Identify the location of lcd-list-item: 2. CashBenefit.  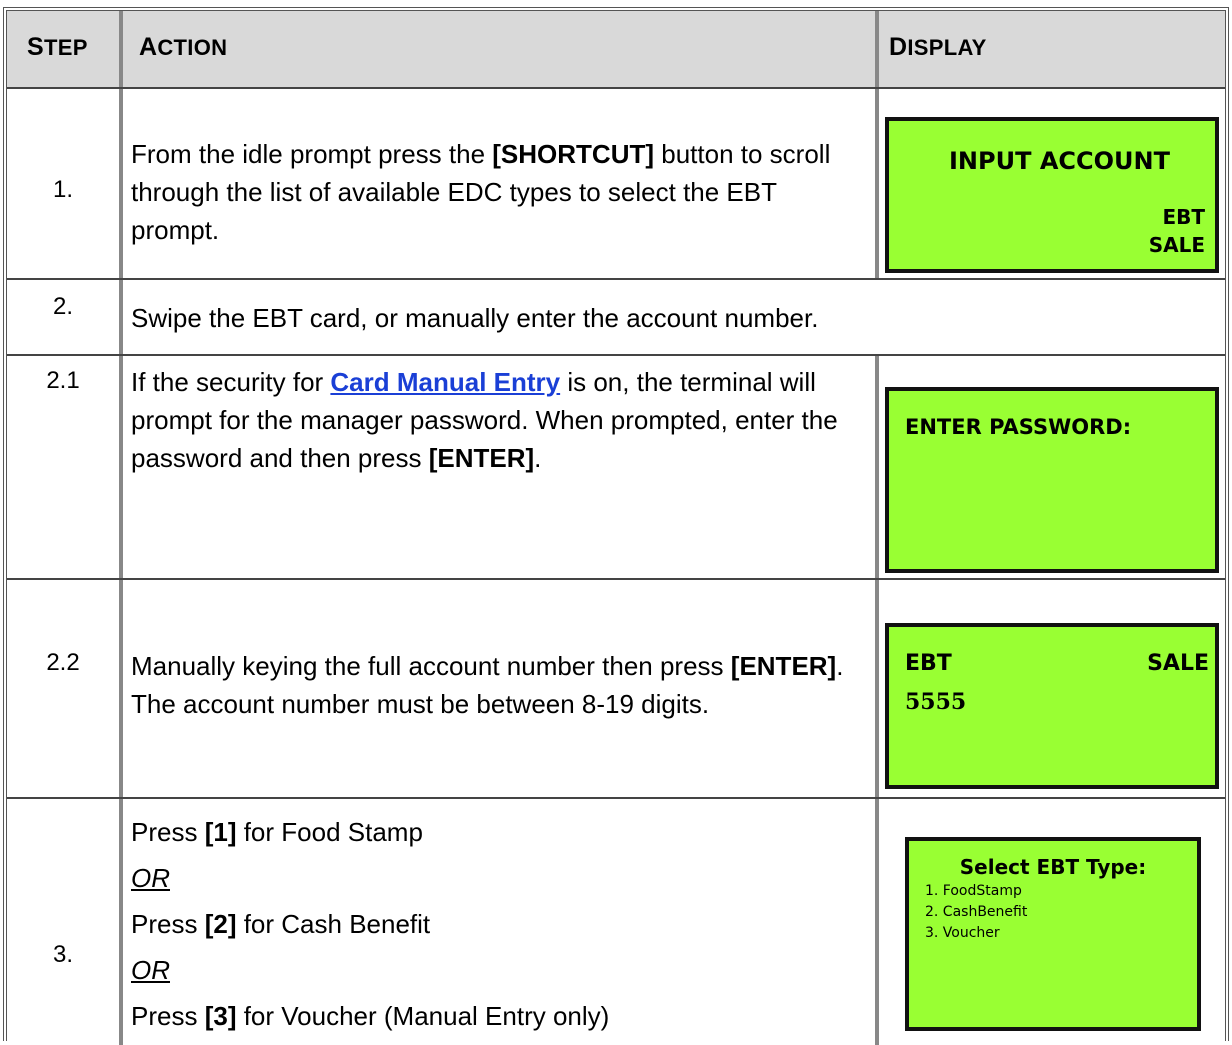
(976, 912).